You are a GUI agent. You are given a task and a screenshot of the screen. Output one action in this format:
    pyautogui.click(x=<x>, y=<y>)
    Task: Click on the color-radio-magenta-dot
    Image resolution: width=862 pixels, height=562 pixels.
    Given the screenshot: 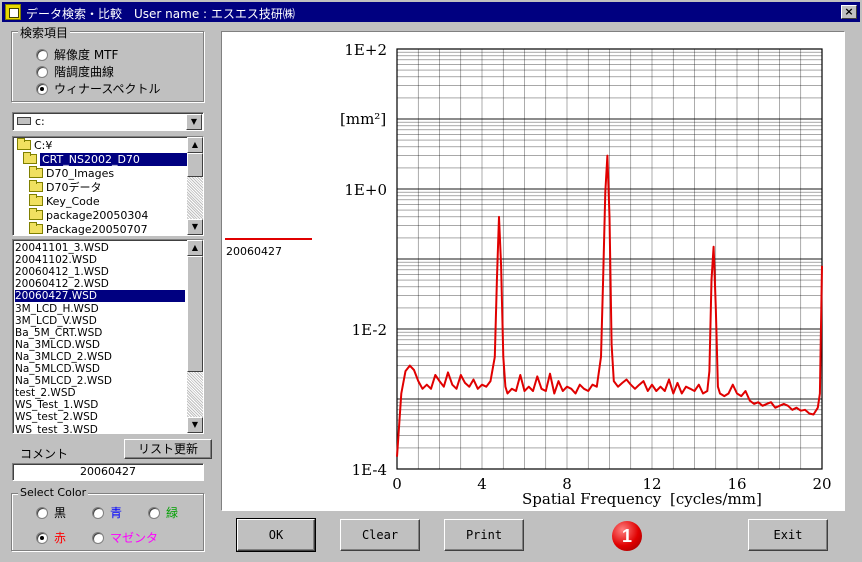 What is the action you would take?
    pyautogui.click(x=98, y=537)
    